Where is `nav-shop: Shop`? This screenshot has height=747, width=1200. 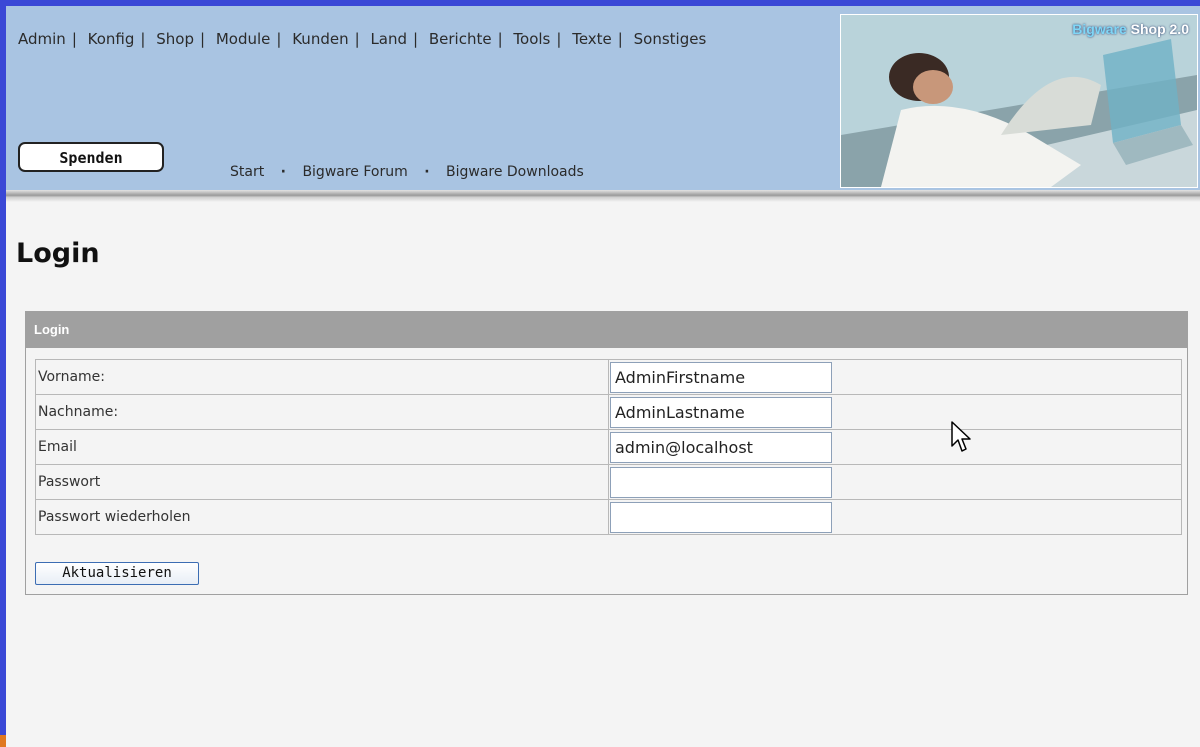 nav-shop: Shop is located at coordinates (175, 39).